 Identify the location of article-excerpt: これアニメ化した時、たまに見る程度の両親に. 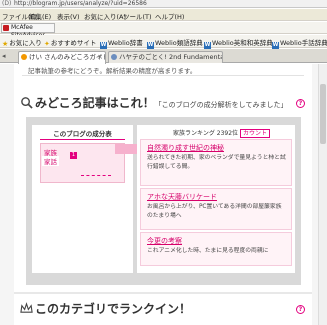
(208, 251).